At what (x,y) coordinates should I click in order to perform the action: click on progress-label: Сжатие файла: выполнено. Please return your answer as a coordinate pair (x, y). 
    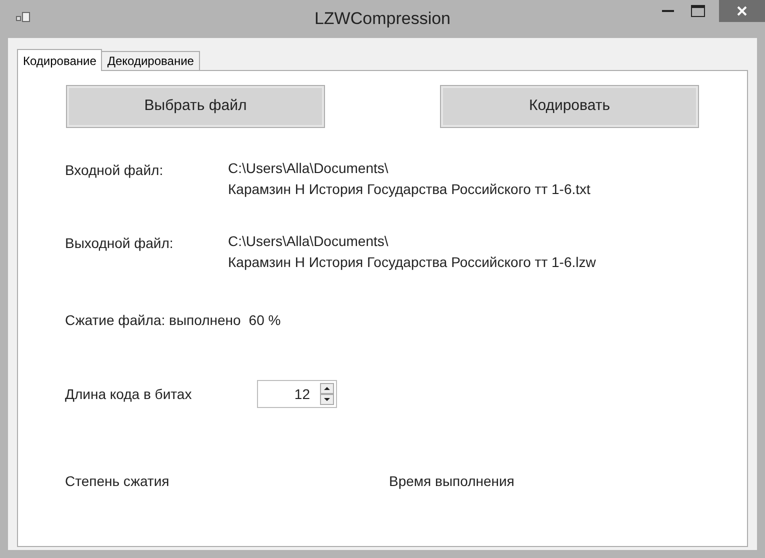
    Looking at the image, I should click on (153, 320).